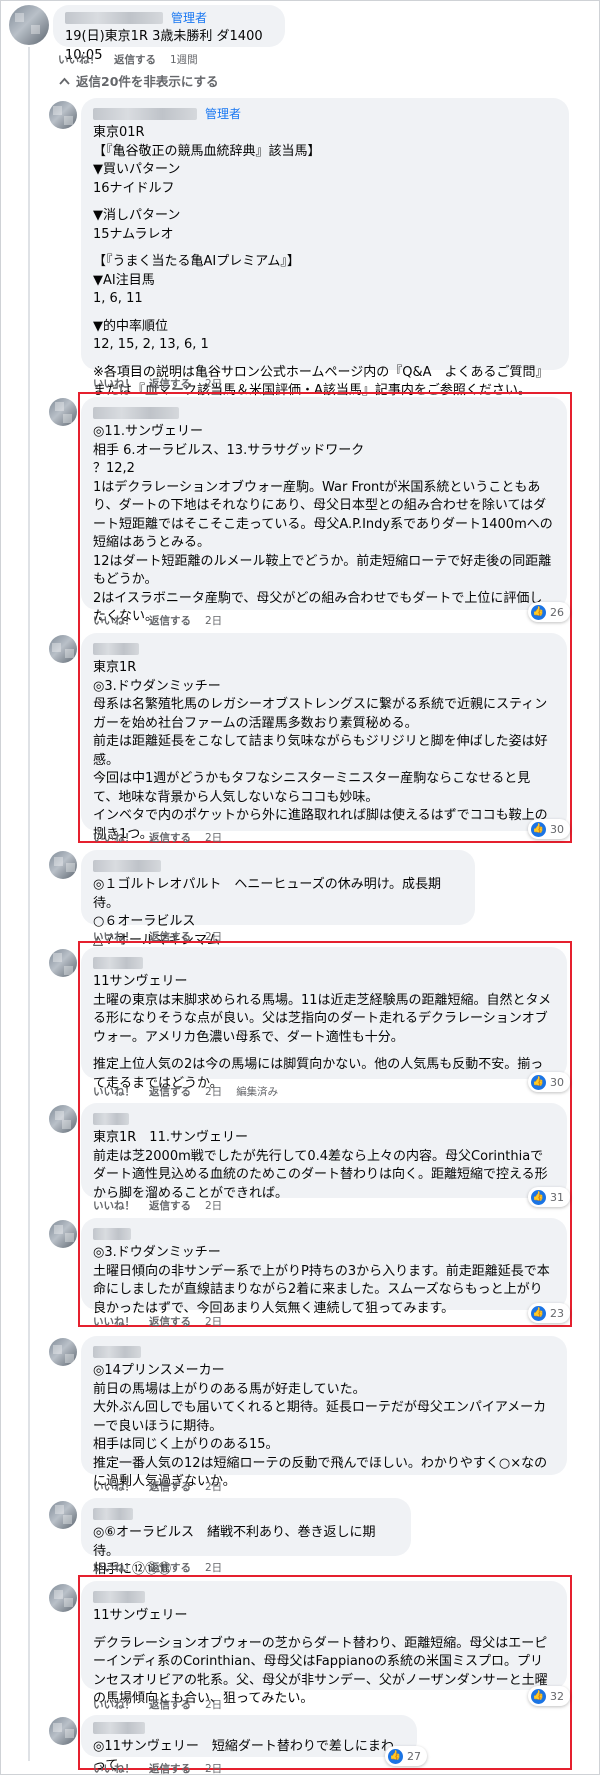 Image resolution: width=600 pixels, height=1775 pixels. I want to click on timestamp: 1週間, so click(184, 59).